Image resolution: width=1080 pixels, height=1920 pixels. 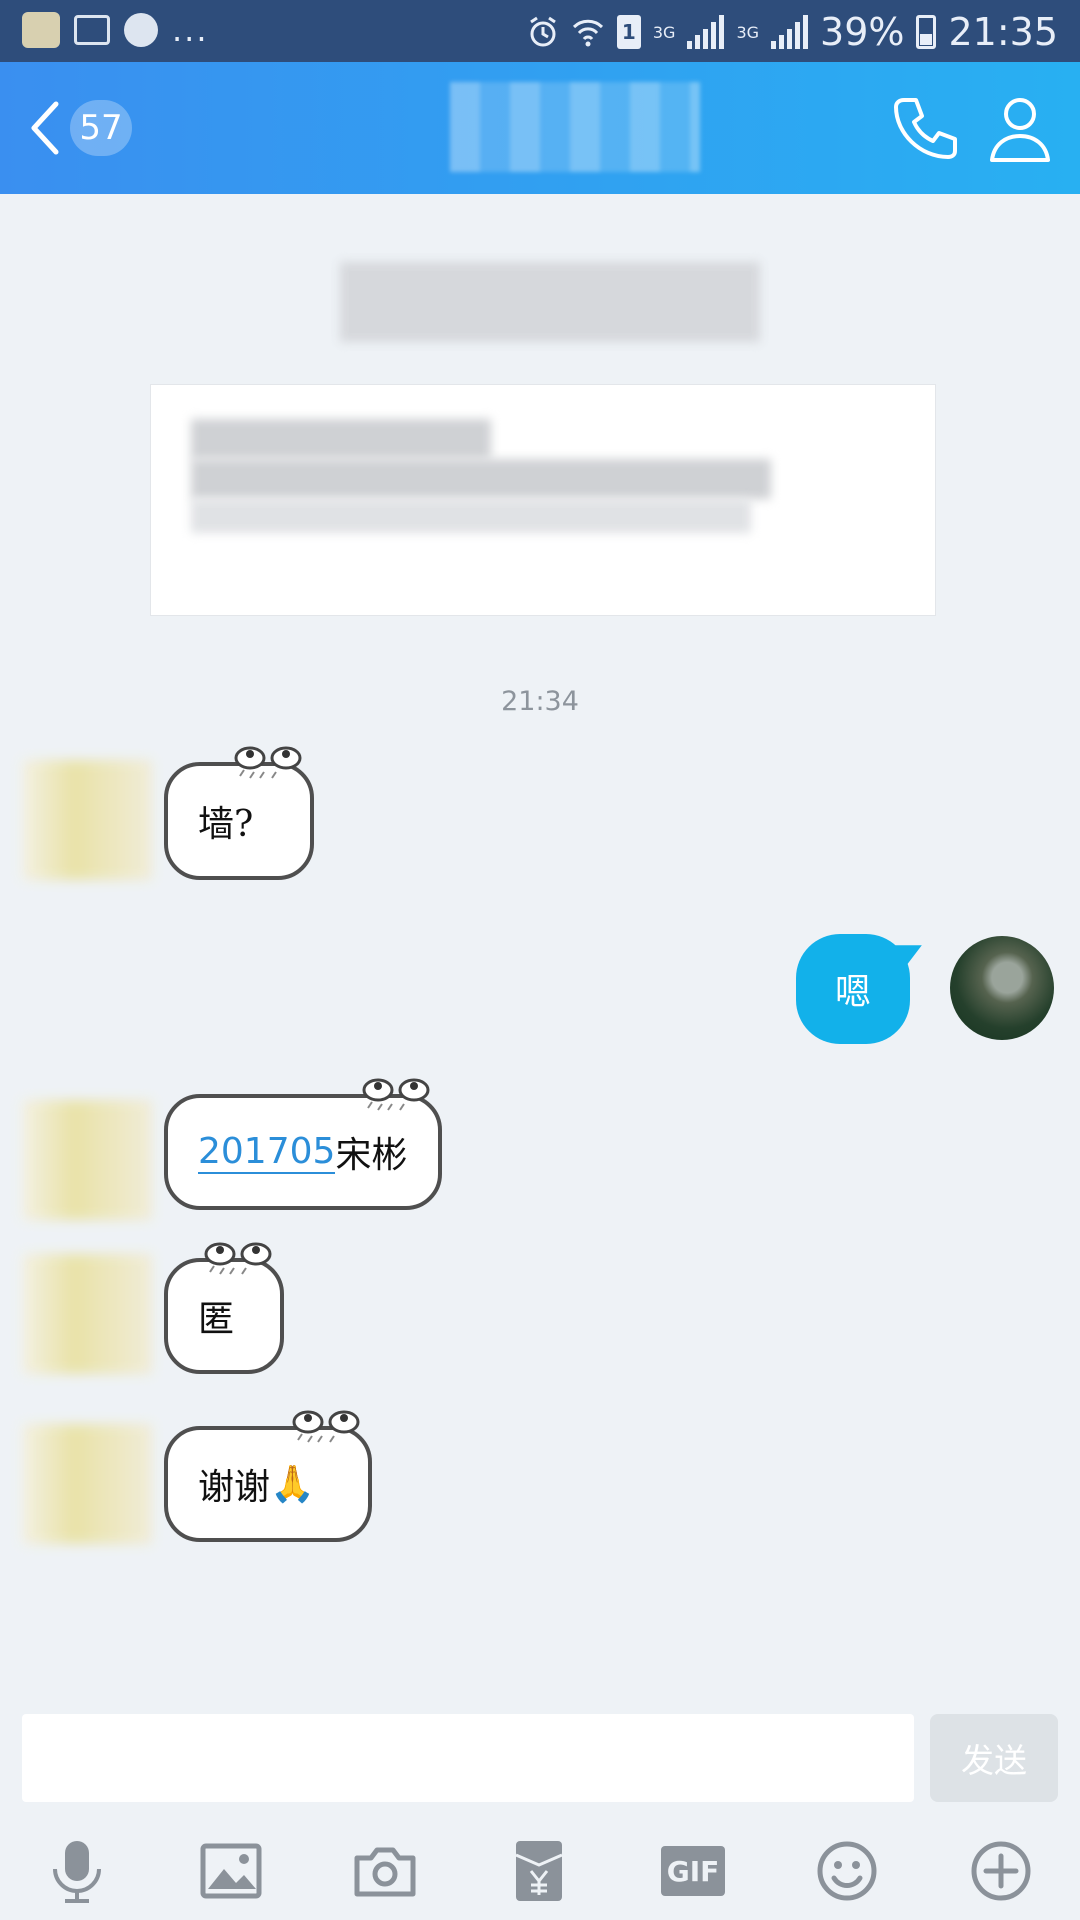 I want to click on image-icon, so click(x=231, y=1871).